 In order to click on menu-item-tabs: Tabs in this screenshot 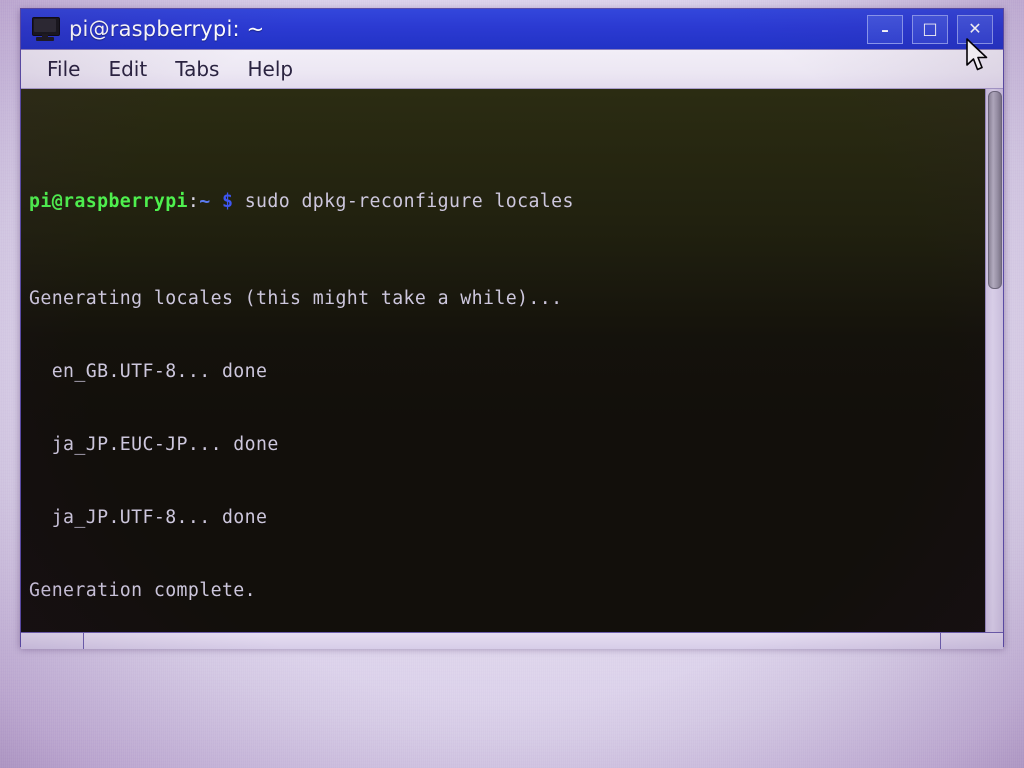, I will do `click(197, 69)`.